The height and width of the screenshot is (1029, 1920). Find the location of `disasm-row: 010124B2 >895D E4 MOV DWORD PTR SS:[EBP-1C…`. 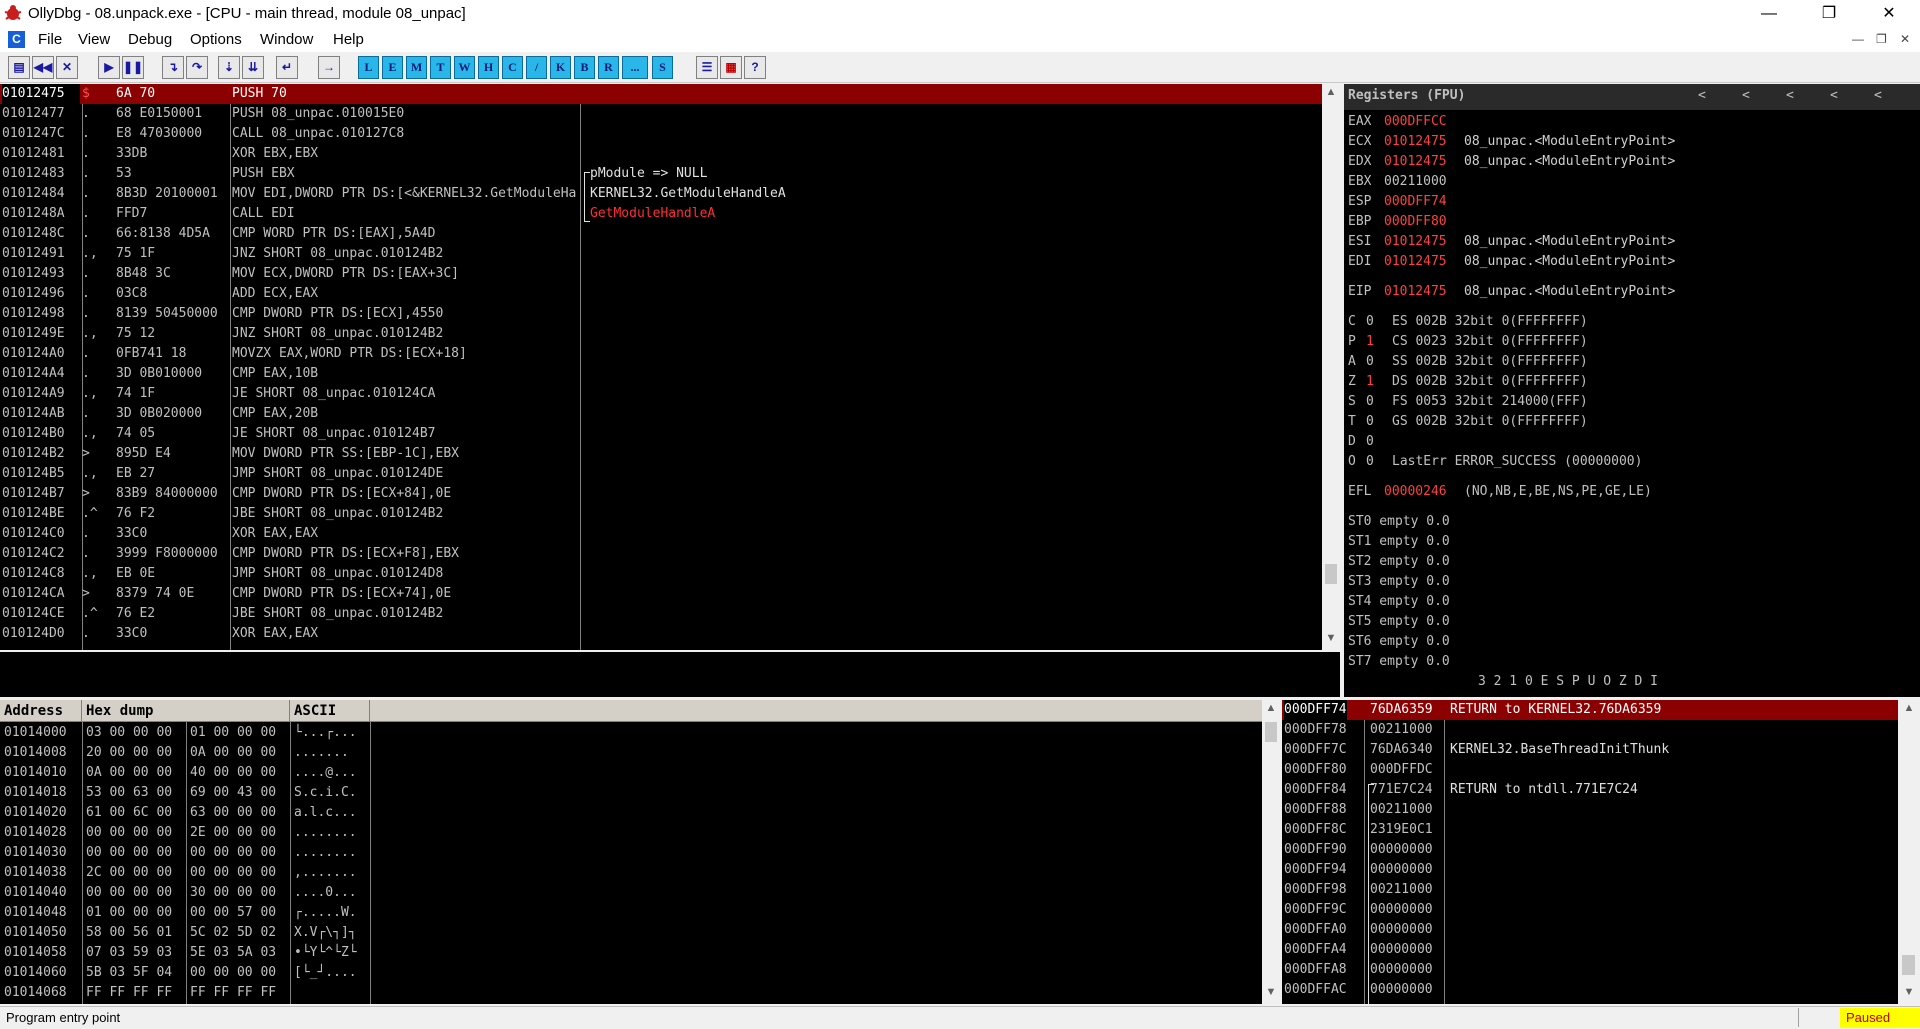

disasm-row: 010124B2 >895D E4 MOV DWORD PTR SS:[EBP-1C… is located at coordinates (661, 454).